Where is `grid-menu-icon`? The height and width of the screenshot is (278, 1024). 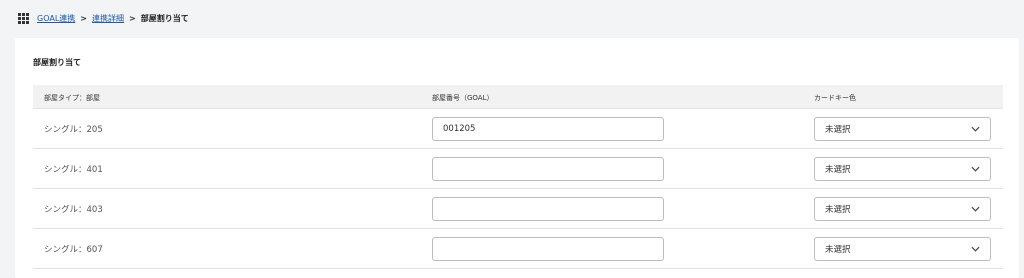 grid-menu-icon is located at coordinates (23, 18).